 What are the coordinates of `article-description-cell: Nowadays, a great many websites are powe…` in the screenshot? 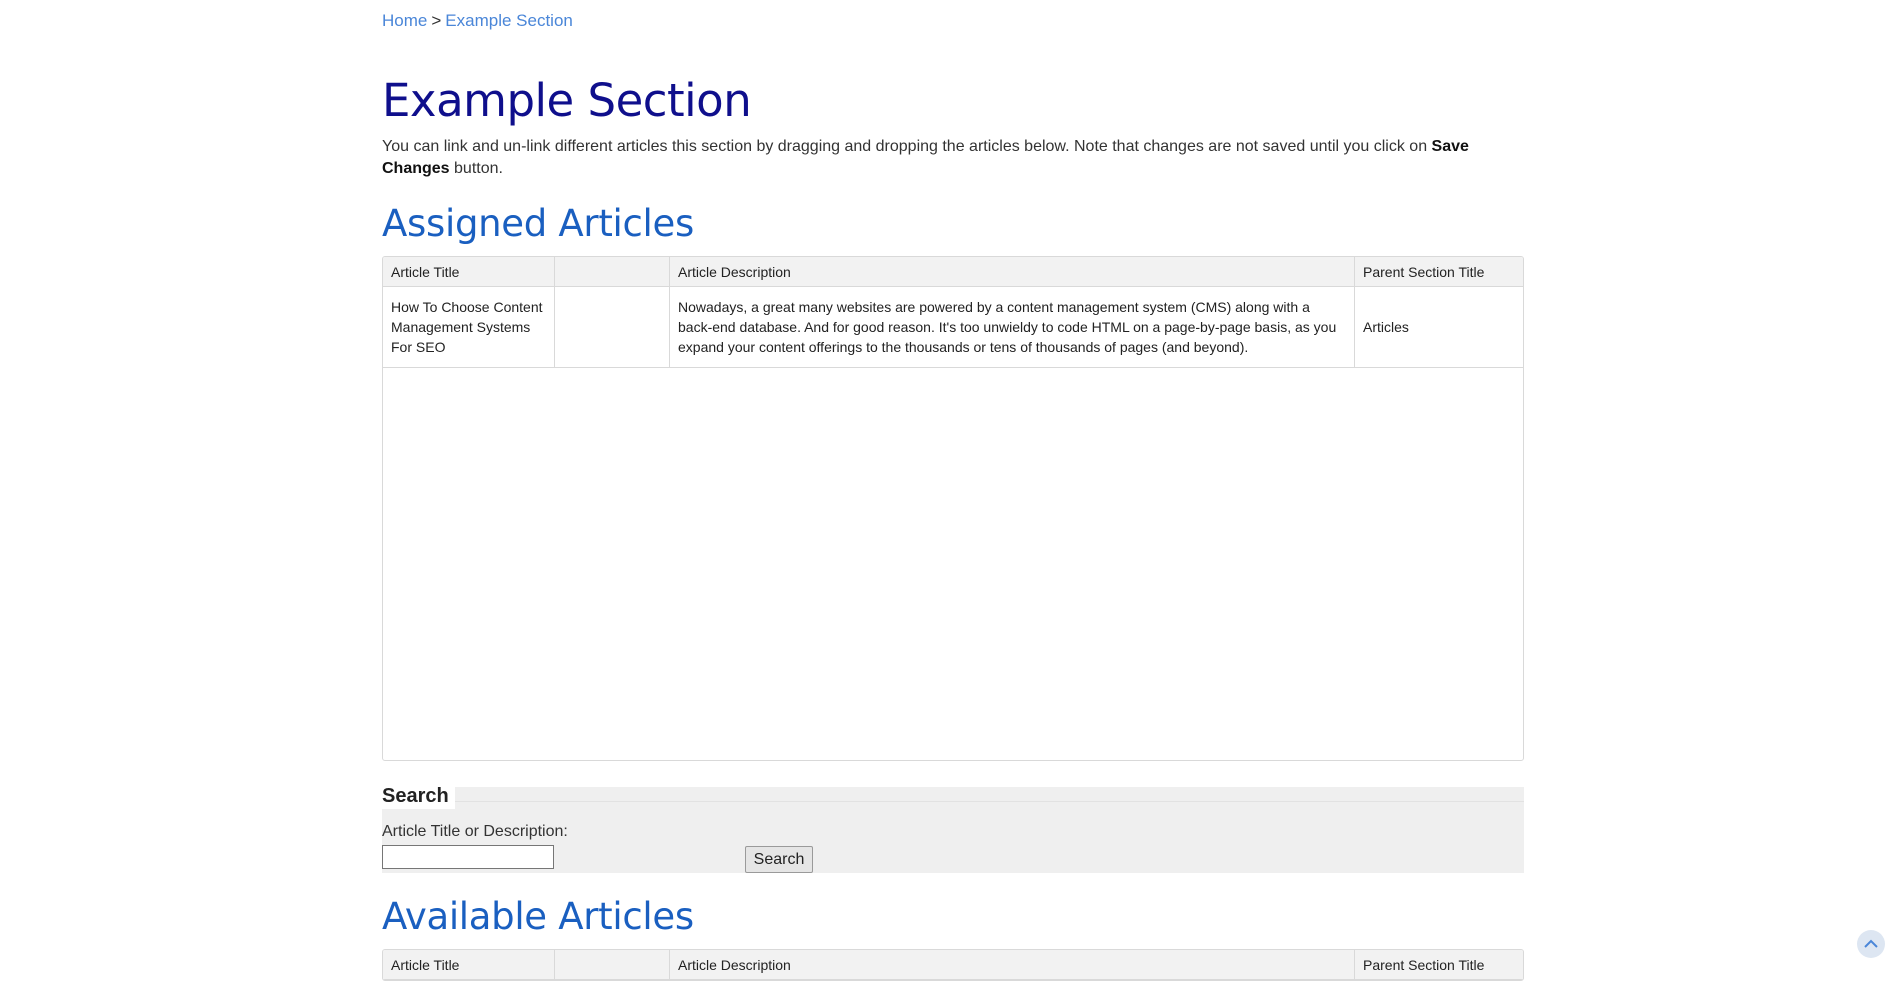 It's located at (1012, 327).